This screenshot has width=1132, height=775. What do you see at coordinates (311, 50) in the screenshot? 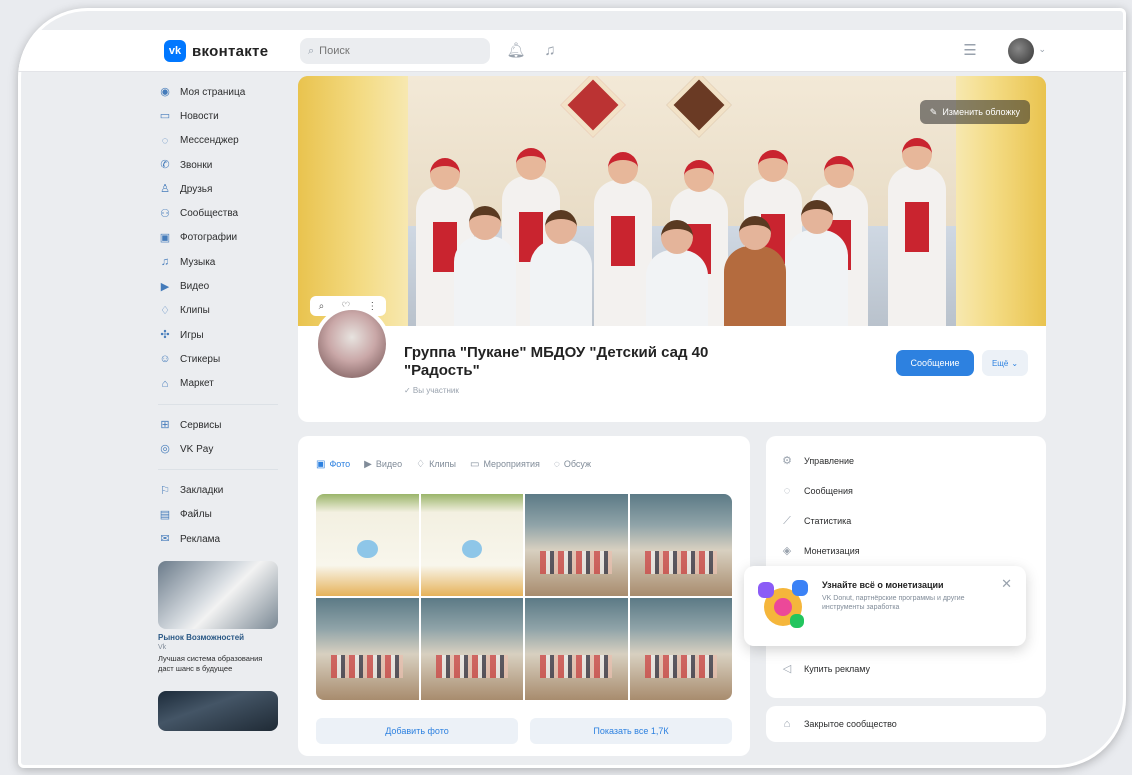
I see `search-icon: ⌕` at bounding box center [311, 50].